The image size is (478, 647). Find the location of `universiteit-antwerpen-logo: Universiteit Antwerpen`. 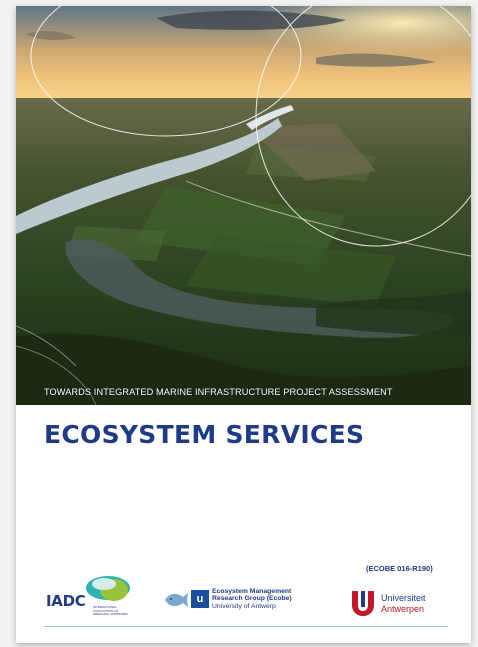

universiteit-antwerpen-logo: Universiteit Antwerpen is located at coordinates (400, 604).